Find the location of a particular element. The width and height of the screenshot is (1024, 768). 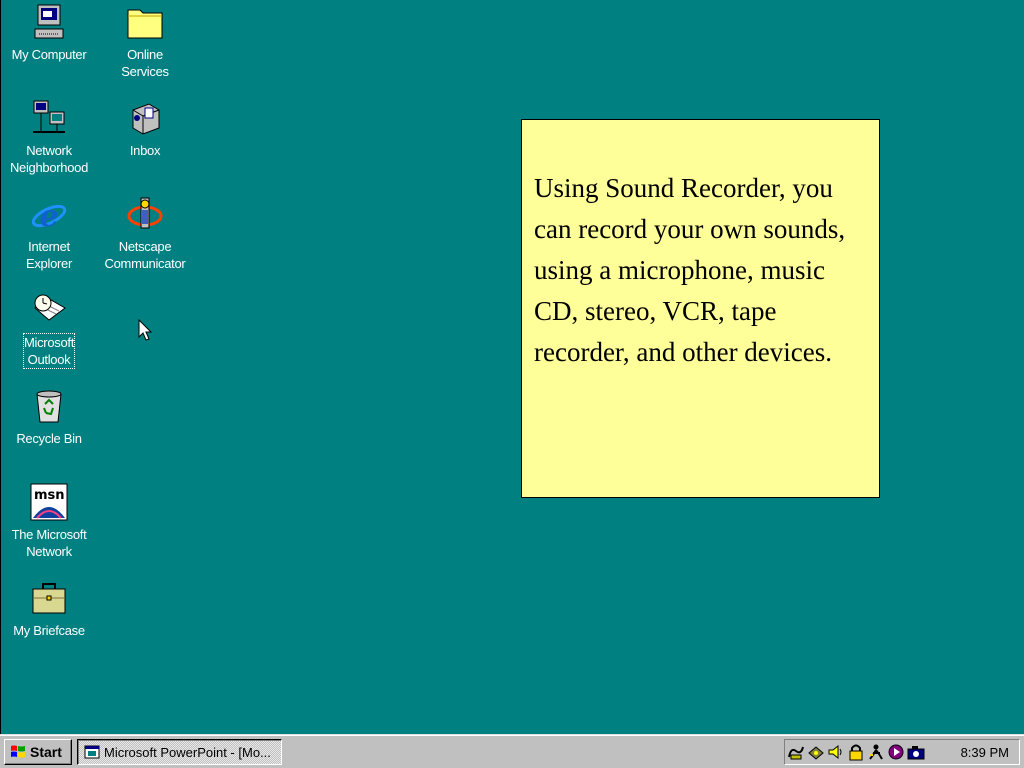

start-label: Start is located at coordinates (46, 752).